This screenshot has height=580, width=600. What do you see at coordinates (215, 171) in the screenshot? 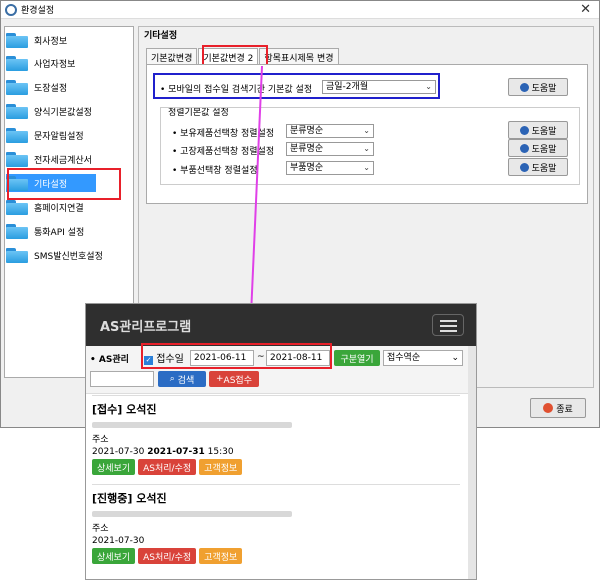
I see `sort-row-label: • 부품선택창 정렬설정` at bounding box center [215, 171].